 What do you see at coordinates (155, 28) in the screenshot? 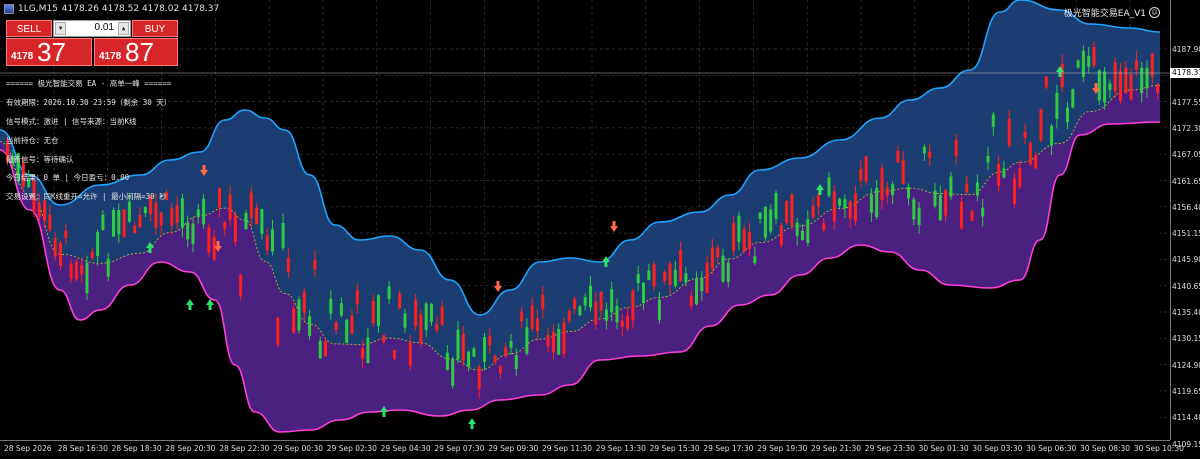
I see `buy-button: BUY` at bounding box center [155, 28].